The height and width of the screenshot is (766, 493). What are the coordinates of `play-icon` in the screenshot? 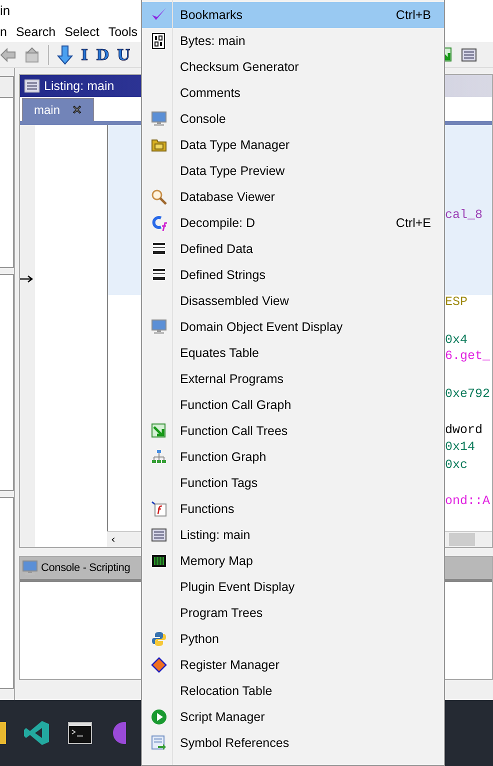 It's located at (159, 717).